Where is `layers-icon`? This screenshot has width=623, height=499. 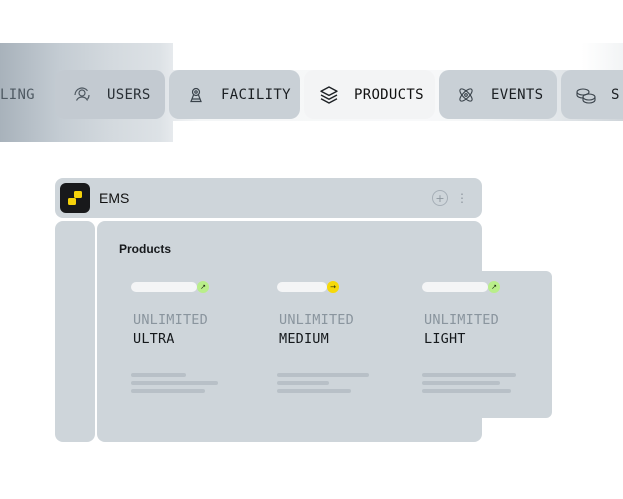
layers-icon is located at coordinates (329, 95).